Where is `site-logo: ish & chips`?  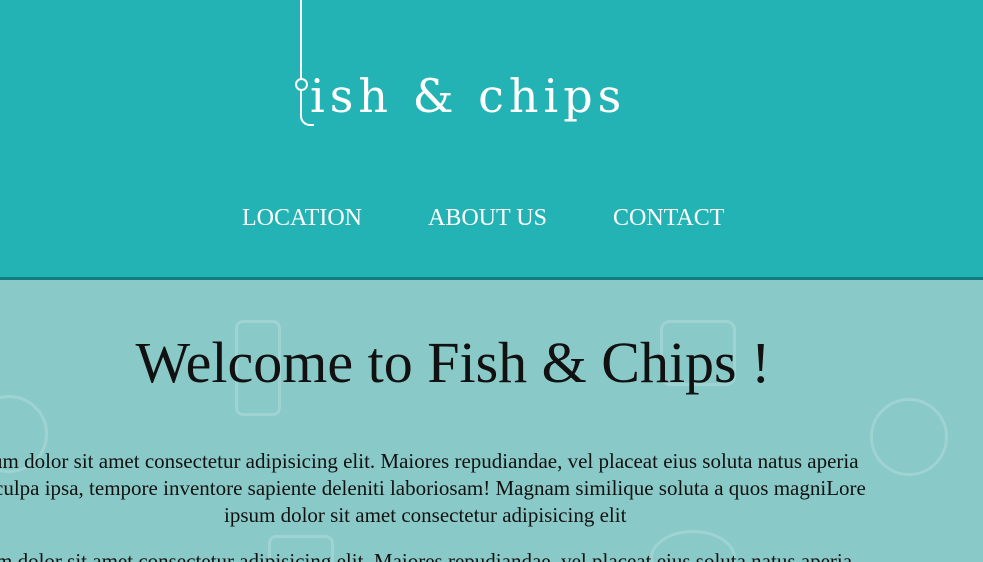 site-logo: ish & chips is located at coordinates (468, 96).